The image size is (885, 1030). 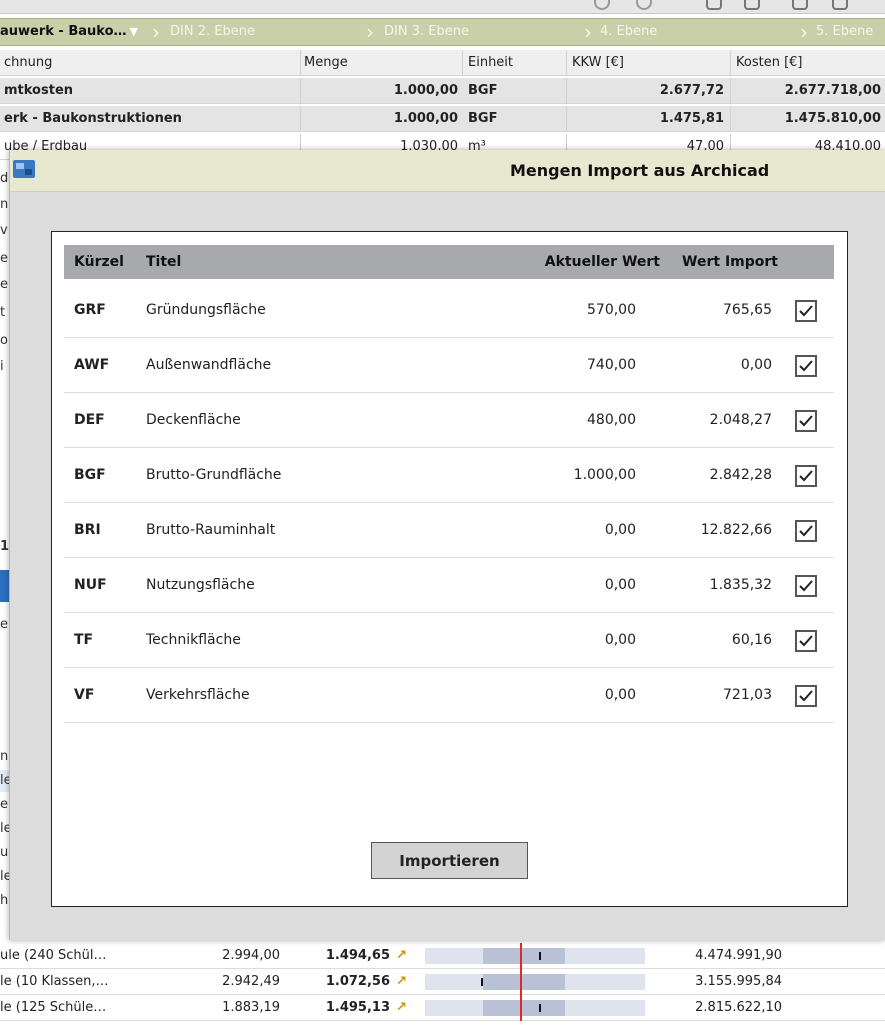 What do you see at coordinates (4, 179) in the screenshot?
I see `list-item: d` at bounding box center [4, 179].